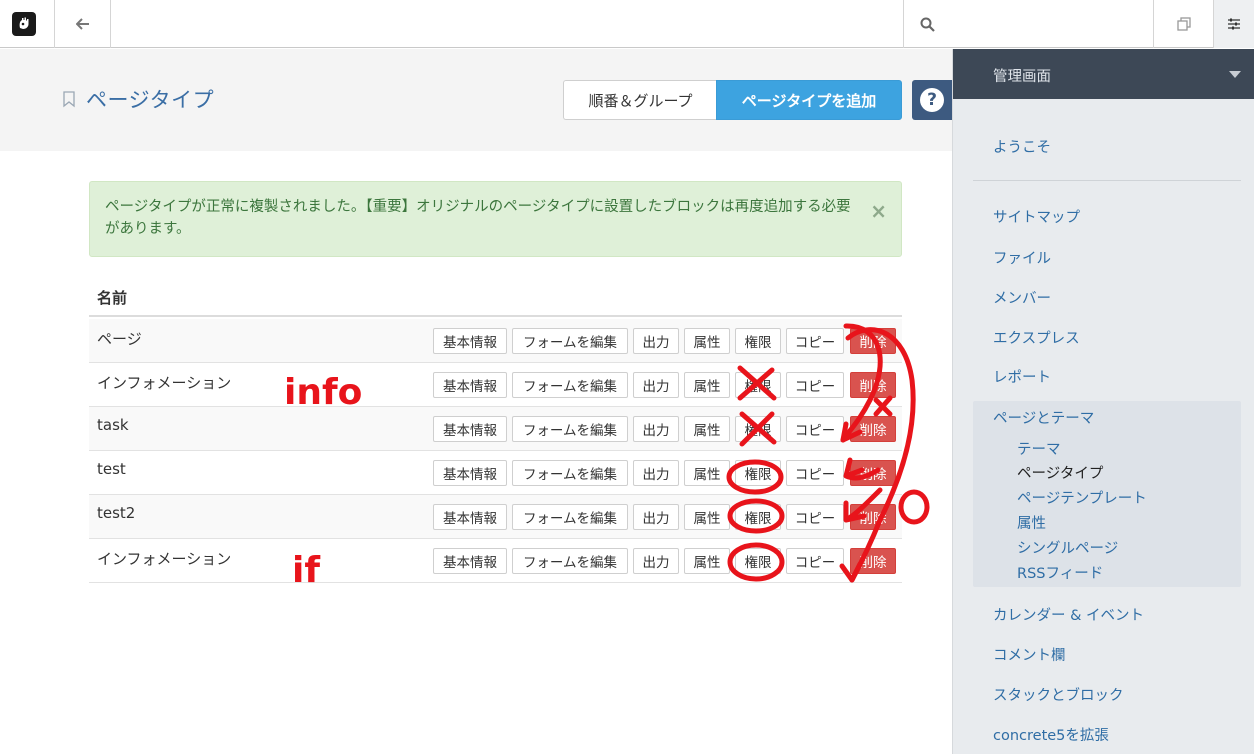 This screenshot has width=1254, height=754. Describe the element at coordinates (150, 100) in the screenshot. I see `page-title: ページタイプ` at that location.